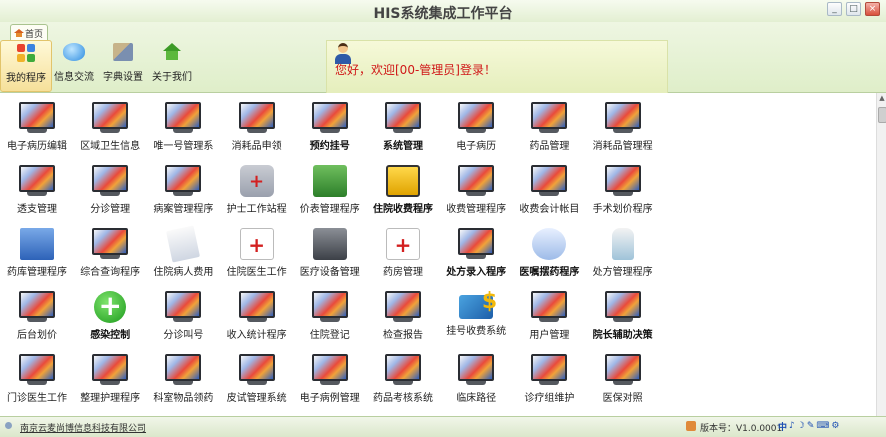 This screenshot has width=886, height=437. Describe the element at coordinates (256, 398) in the screenshot. I see `program-label: 皮试管理系统` at that location.